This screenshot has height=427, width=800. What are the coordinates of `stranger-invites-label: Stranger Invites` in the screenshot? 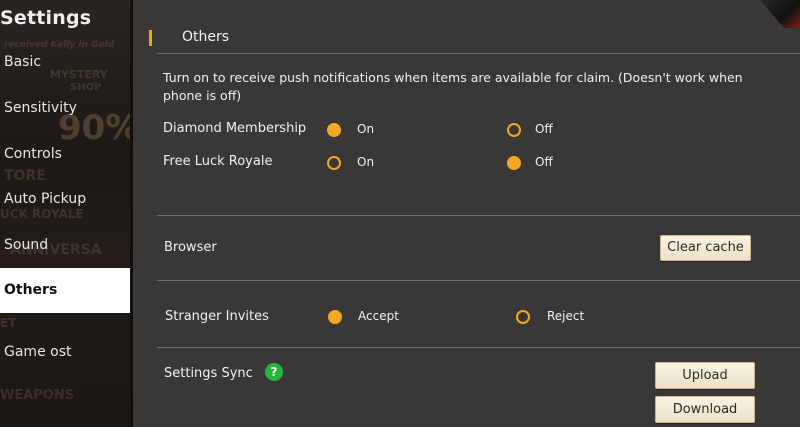 It's located at (217, 316).